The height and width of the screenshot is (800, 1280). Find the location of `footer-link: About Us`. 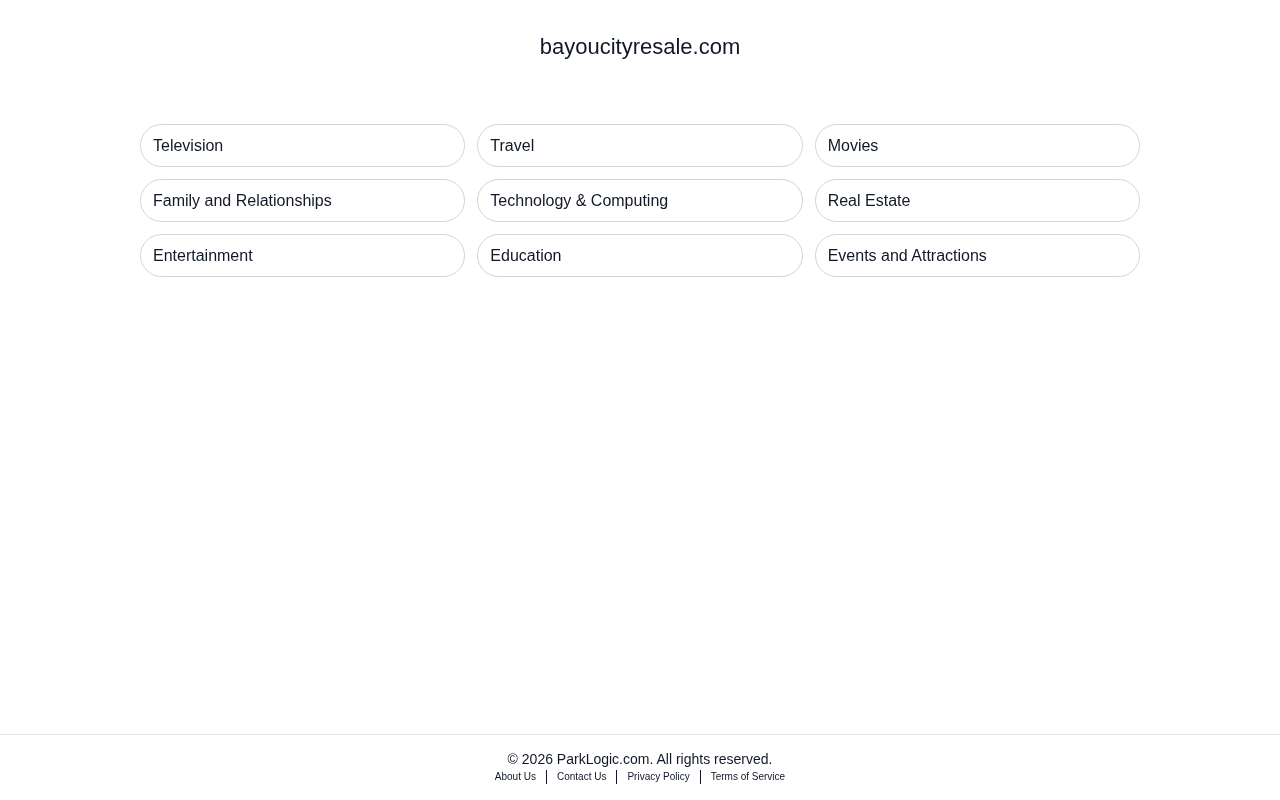

footer-link: About Us is located at coordinates (515, 777).